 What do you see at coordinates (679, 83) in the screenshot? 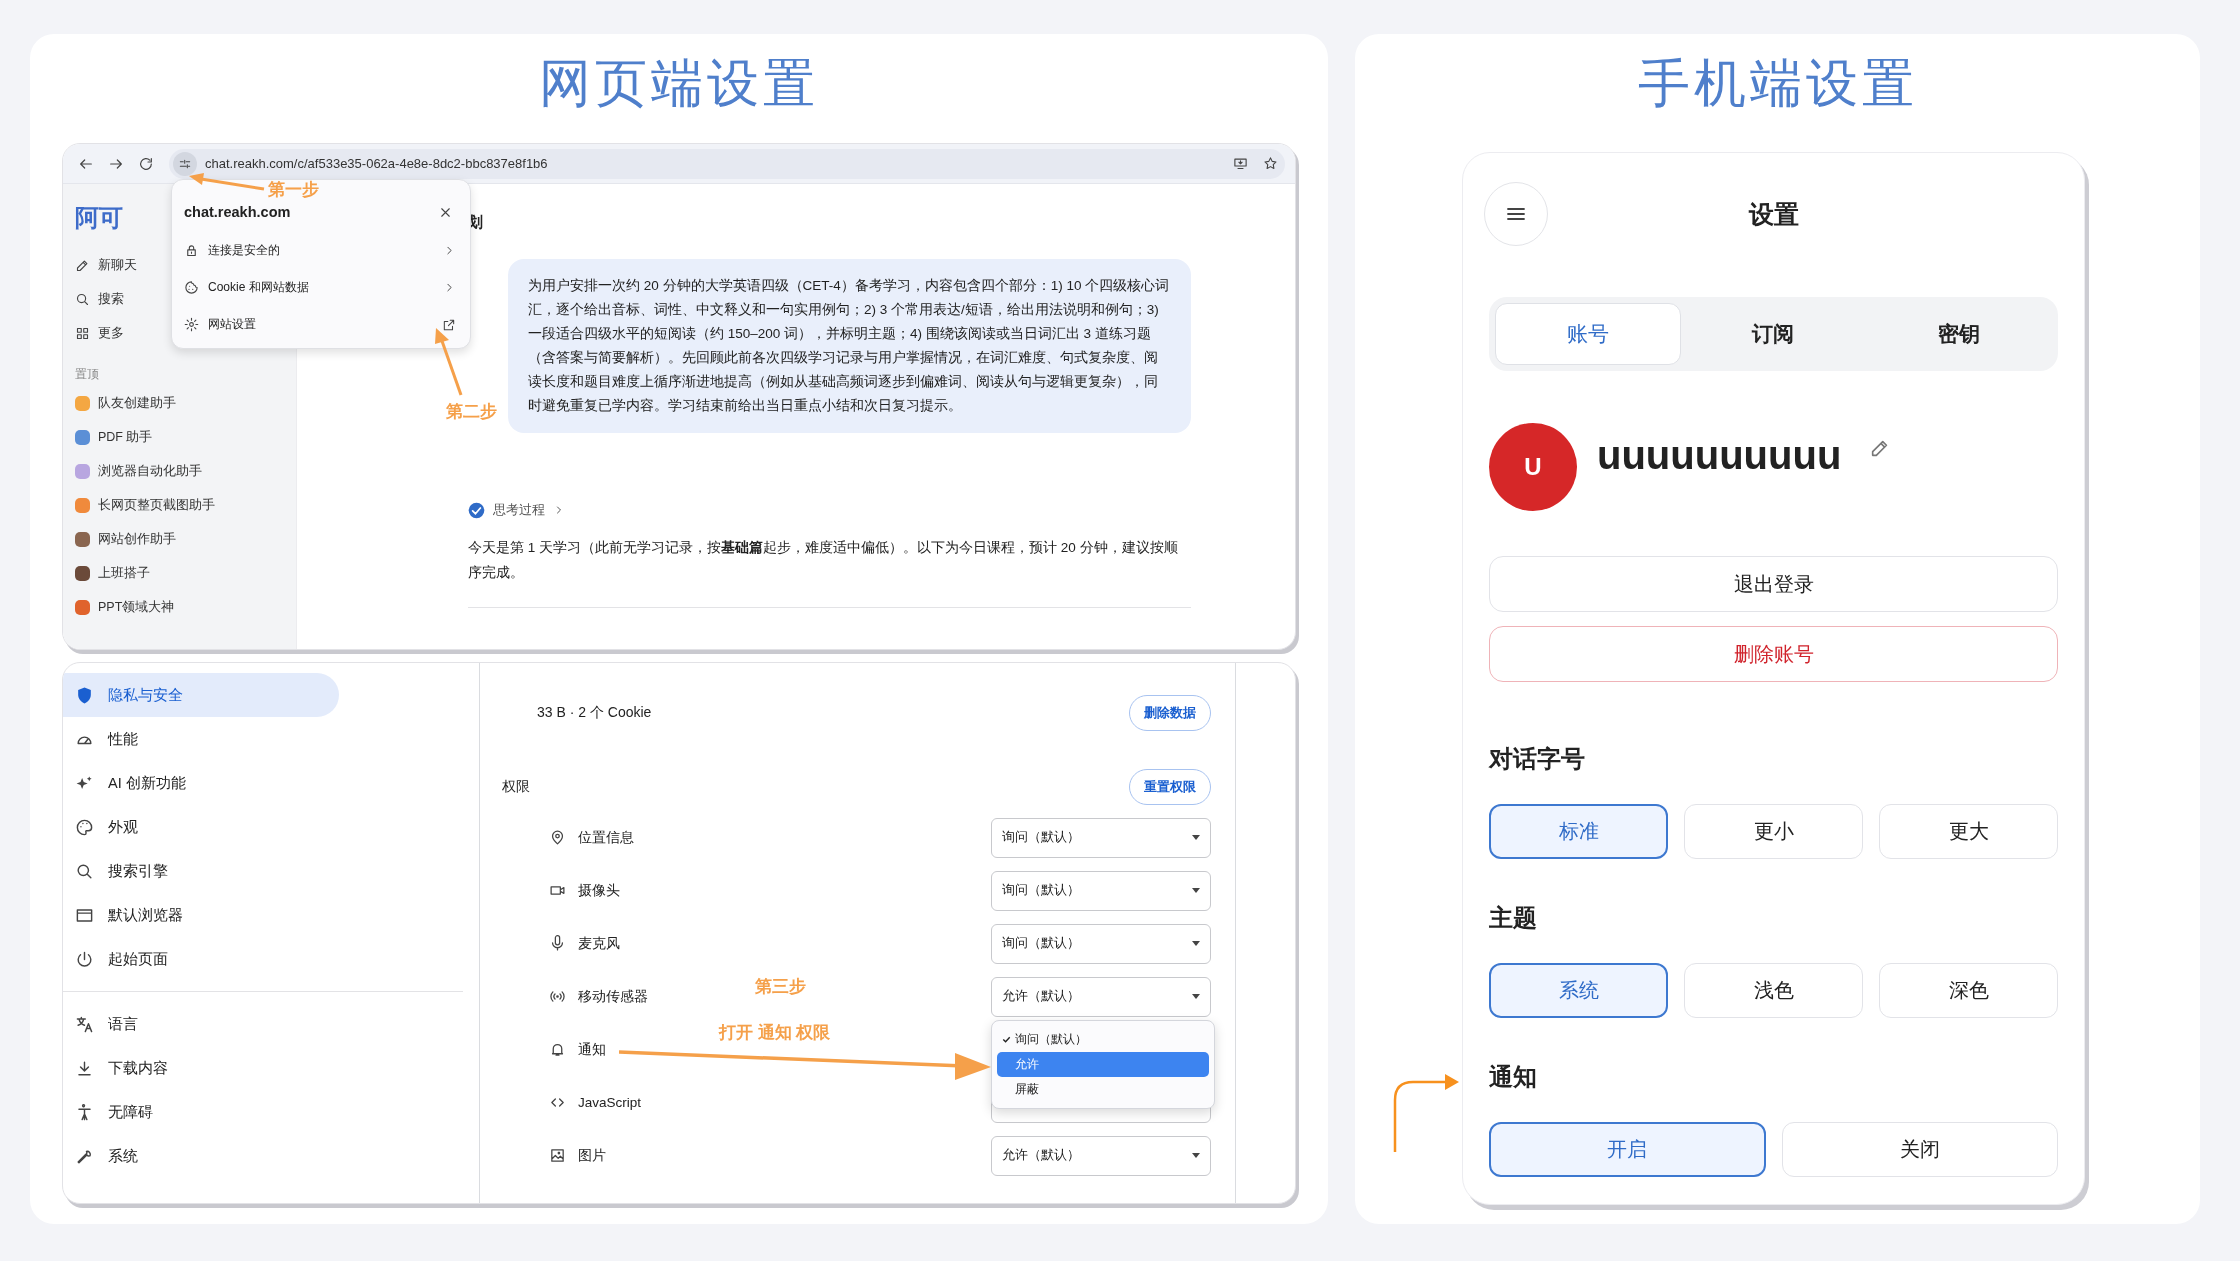
I see `section-title: 网页端设置` at bounding box center [679, 83].